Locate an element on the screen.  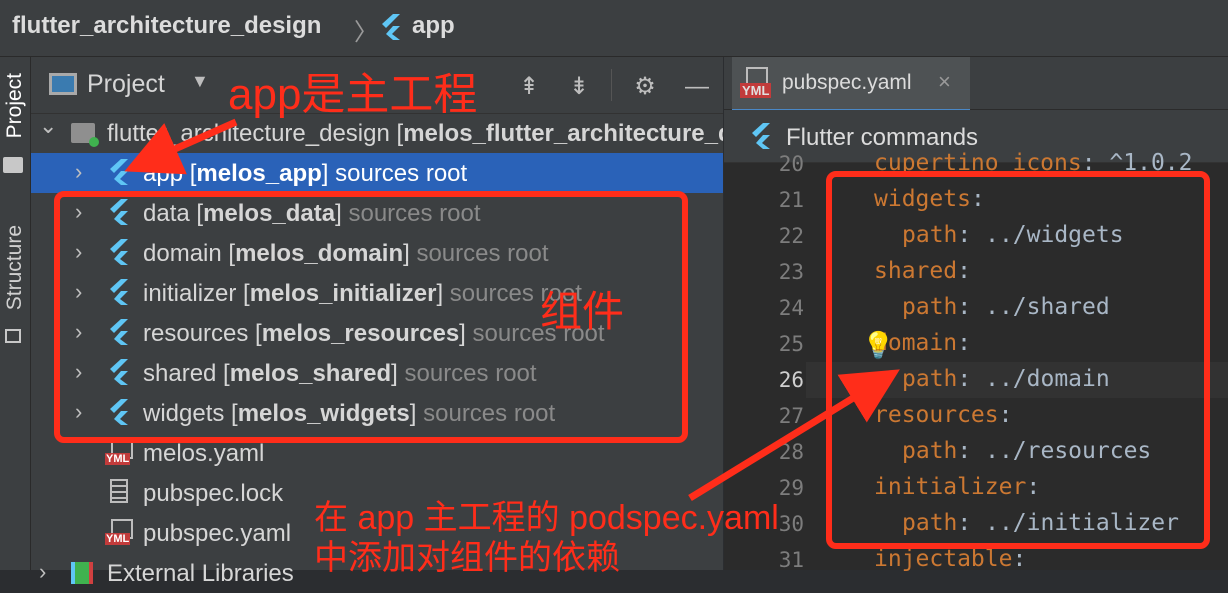
arrow-to-app is located at coordinates (181, 146).